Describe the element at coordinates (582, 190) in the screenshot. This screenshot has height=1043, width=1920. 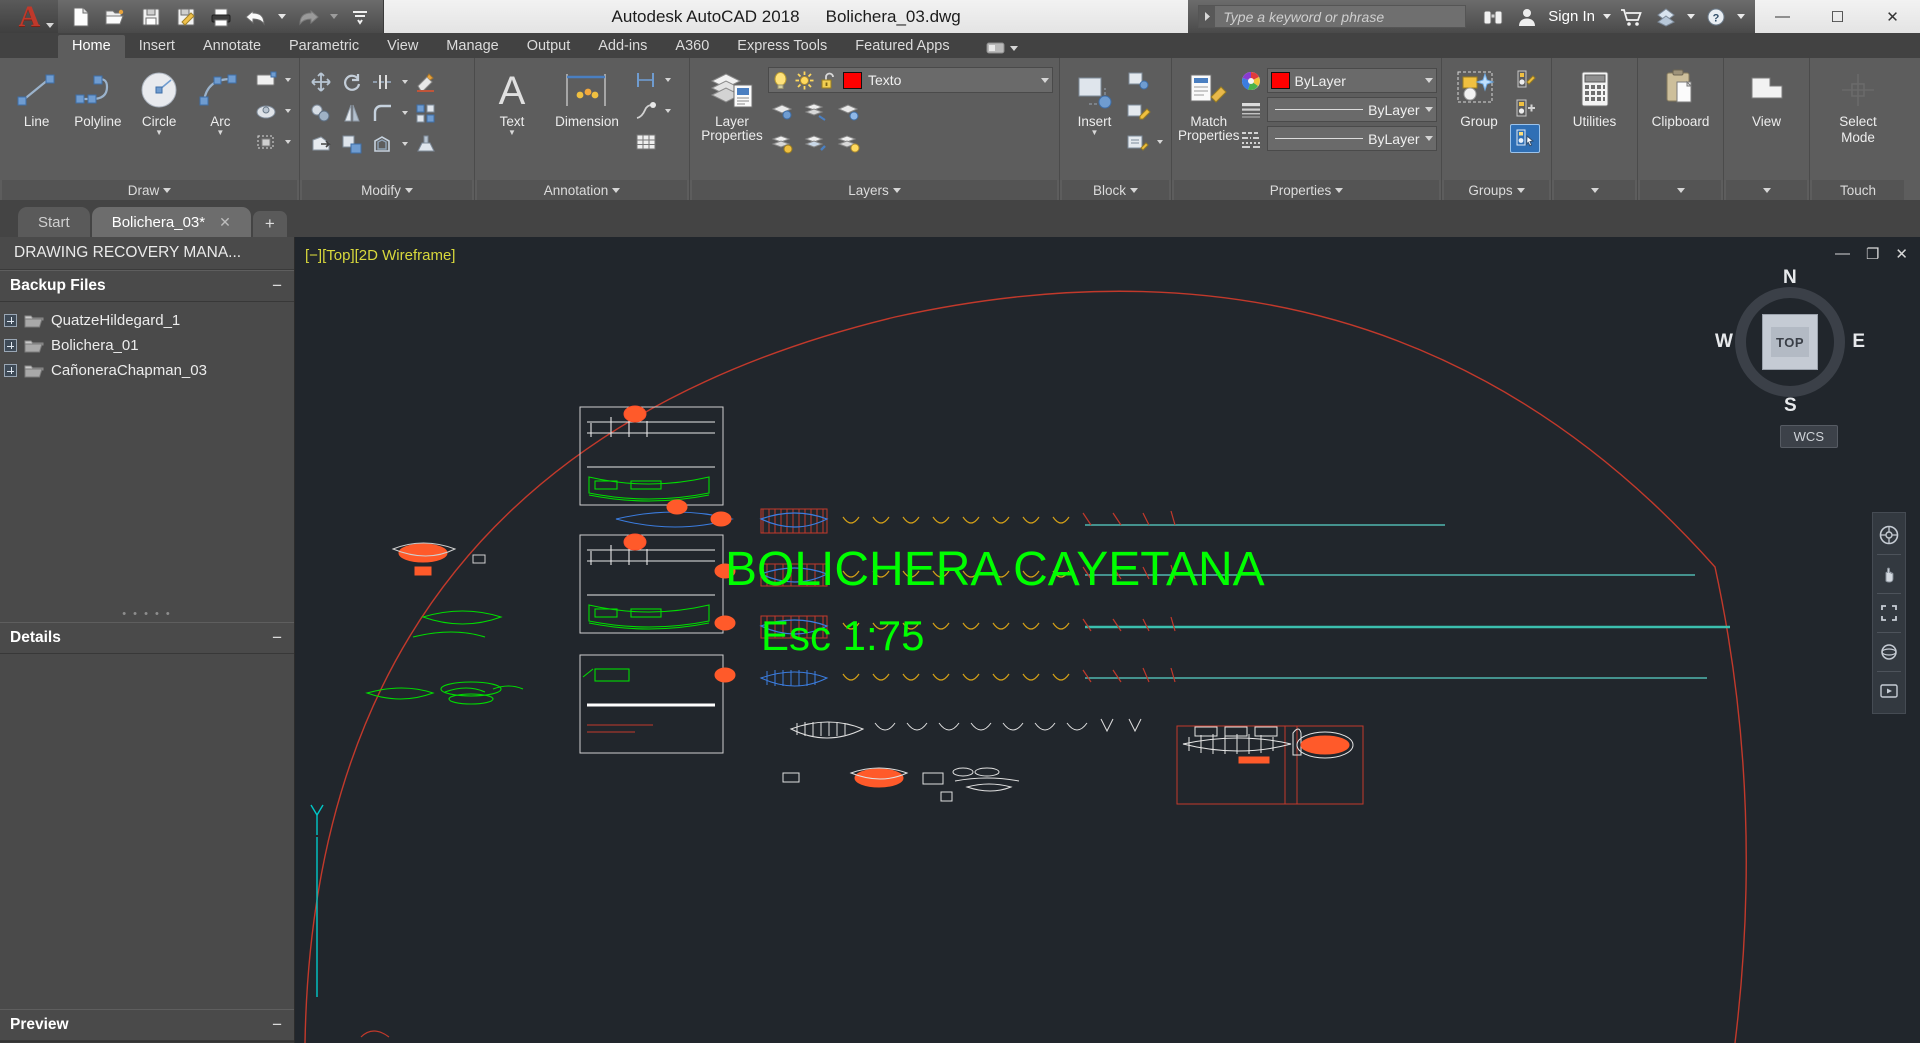
I see `panel-label-annotation: Annotation` at that location.